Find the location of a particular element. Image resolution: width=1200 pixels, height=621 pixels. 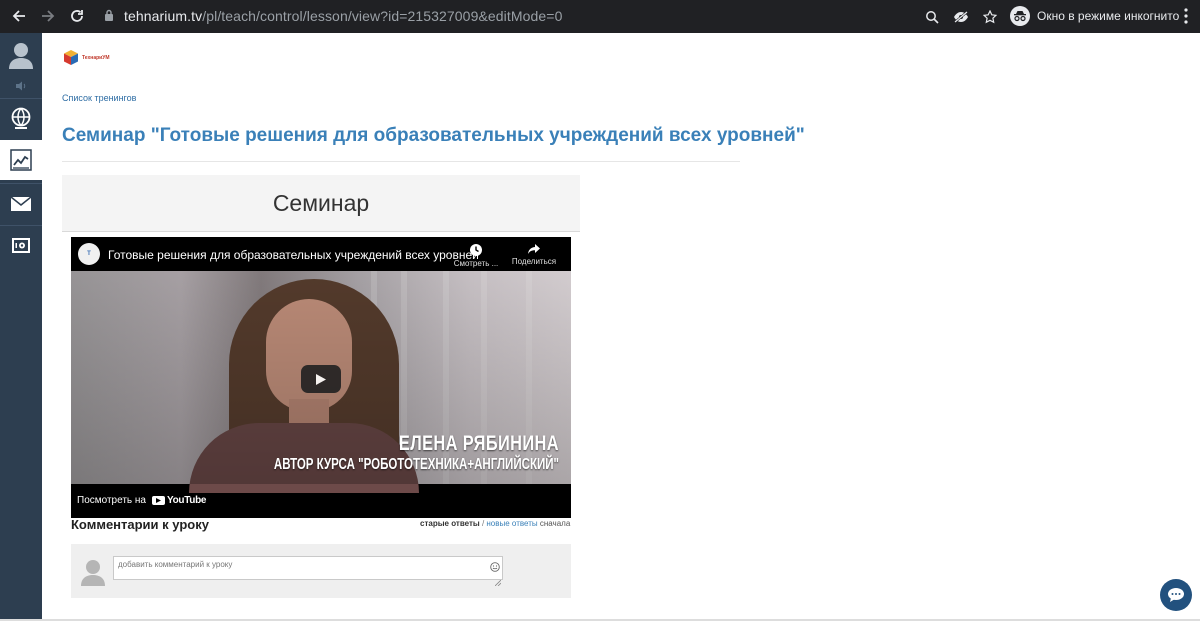

incognito-icon is located at coordinates (1020, 16).